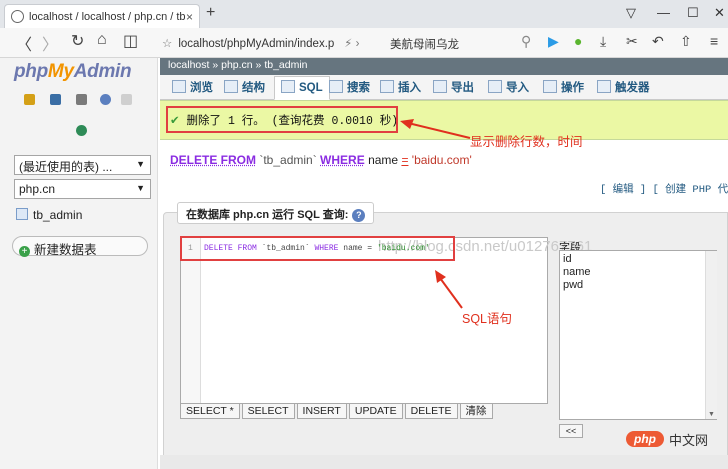  What do you see at coordinates (311, 88) in the screenshot?
I see `tab-sql-label: SQL` at bounding box center [311, 88].